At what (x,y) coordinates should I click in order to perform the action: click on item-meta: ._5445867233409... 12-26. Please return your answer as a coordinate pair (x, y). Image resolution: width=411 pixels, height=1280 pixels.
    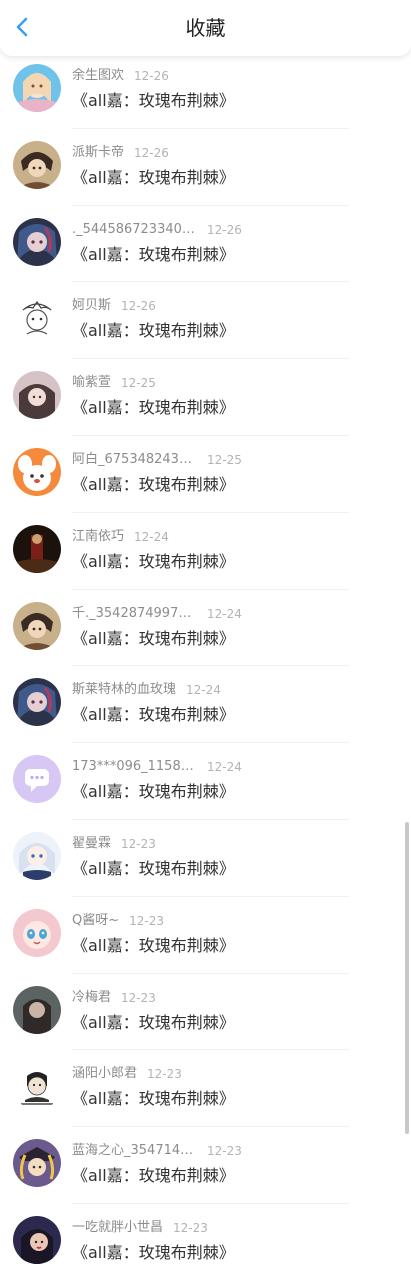
    Looking at the image, I should click on (157, 230).